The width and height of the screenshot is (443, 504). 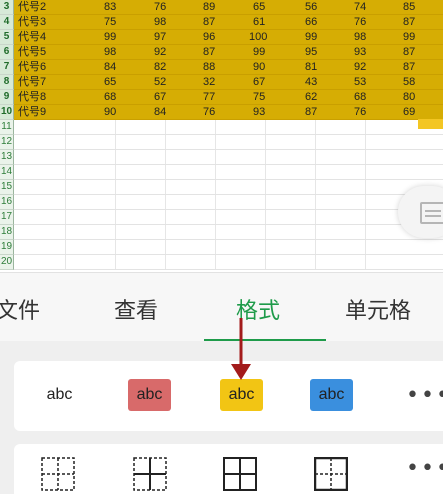 What do you see at coordinates (221, 22) in the screenshot?
I see `table-row: 4 代号3 75 98 87 61 66 76 87` at bounding box center [221, 22].